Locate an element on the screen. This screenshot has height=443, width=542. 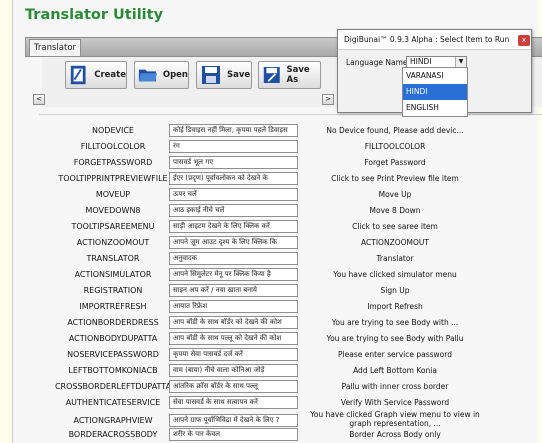
tab-translator: Translator is located at coordinates (55, 47).